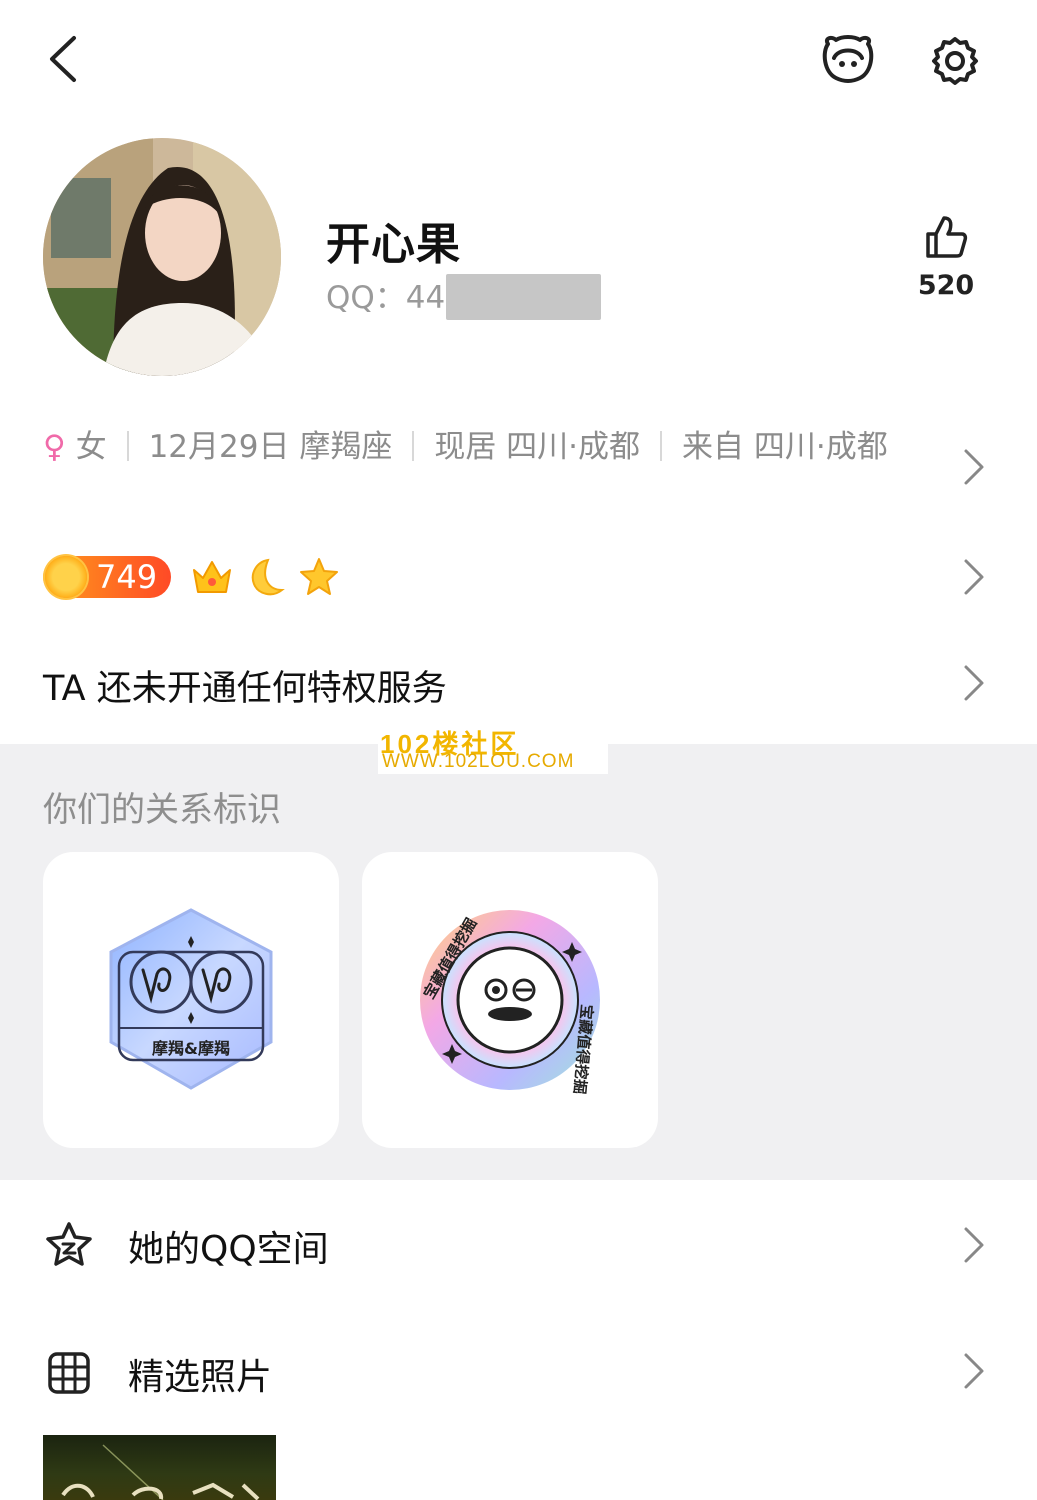  What do you see at coordinates (267, 577) in the screenshot?
I see `moon-icon` at bounding box center [267, 577].